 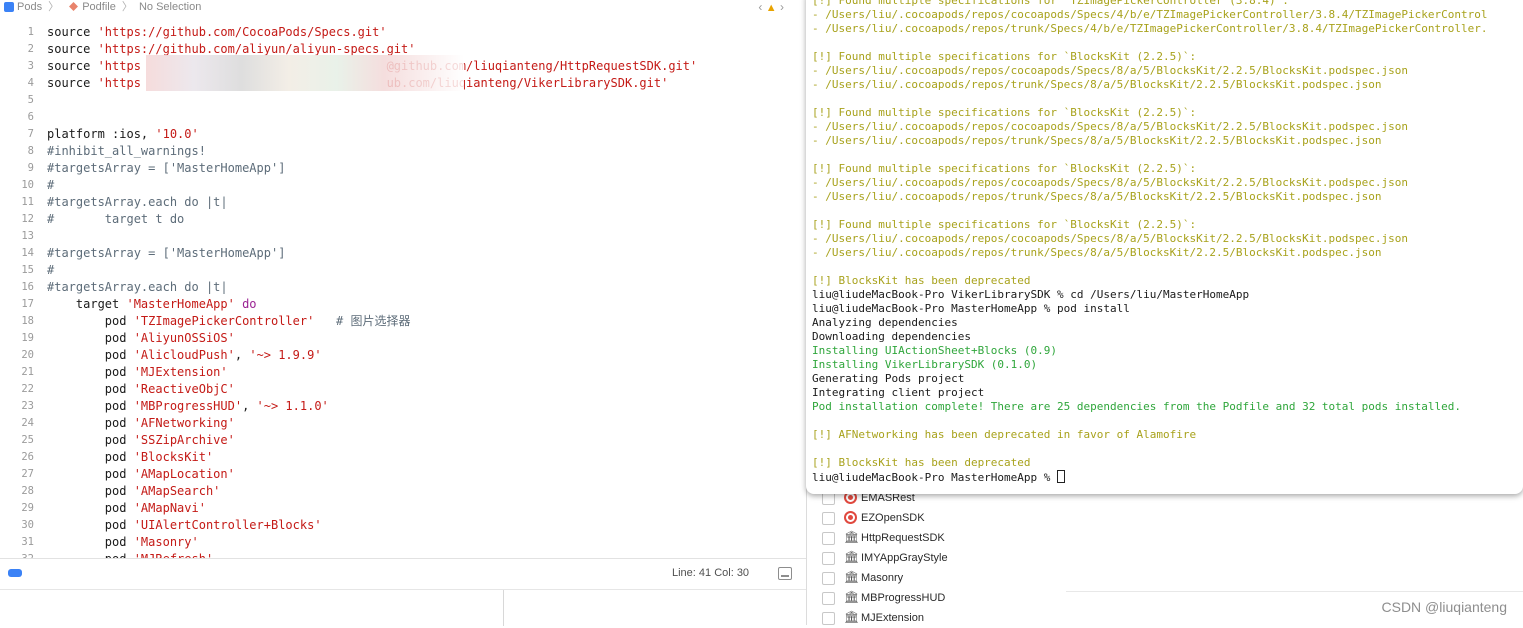 What do you see at coordinates (123, 134) in the screenshot?
I see `code-text: platform :ios, '10.0'` at bounding box center [123, 134].